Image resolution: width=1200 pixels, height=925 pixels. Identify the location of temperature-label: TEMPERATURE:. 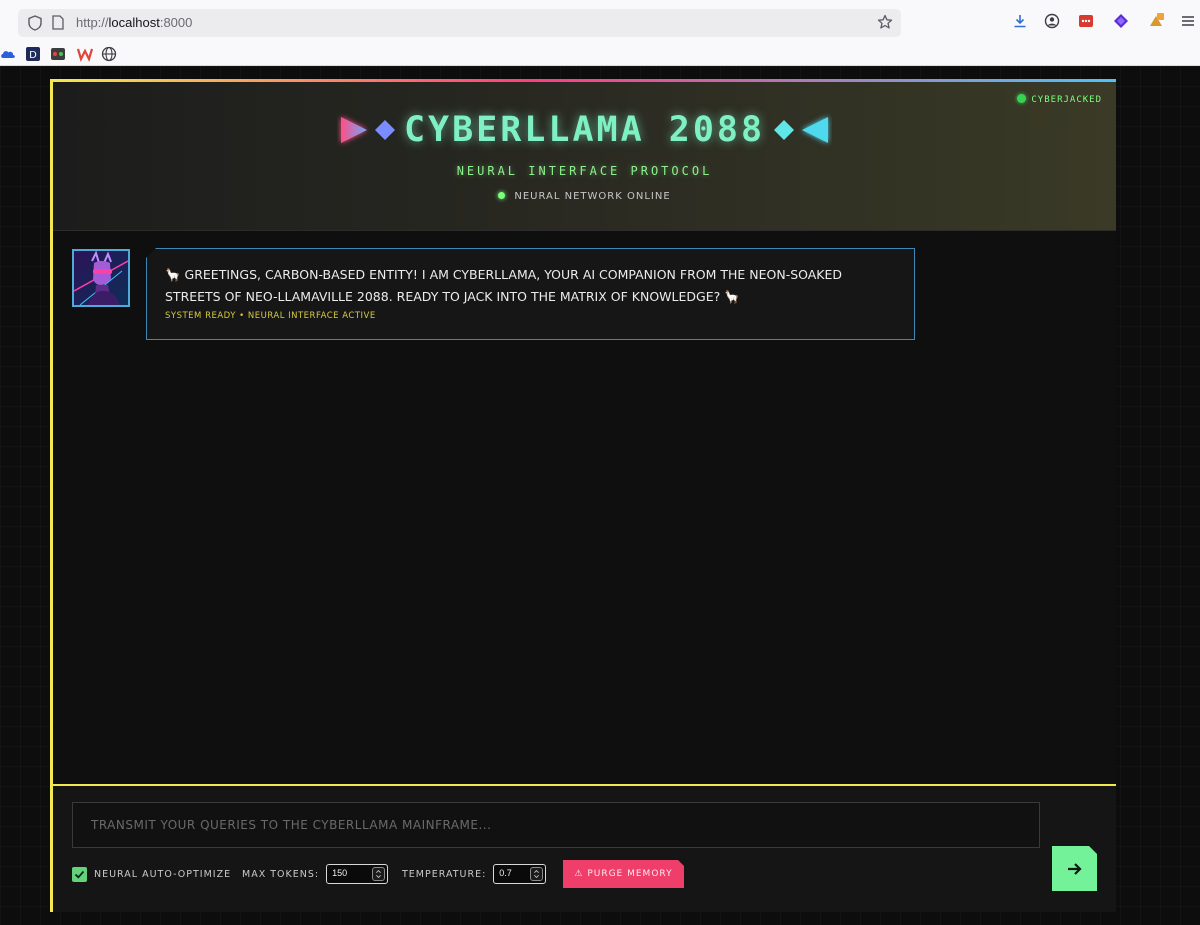
(444, 874).